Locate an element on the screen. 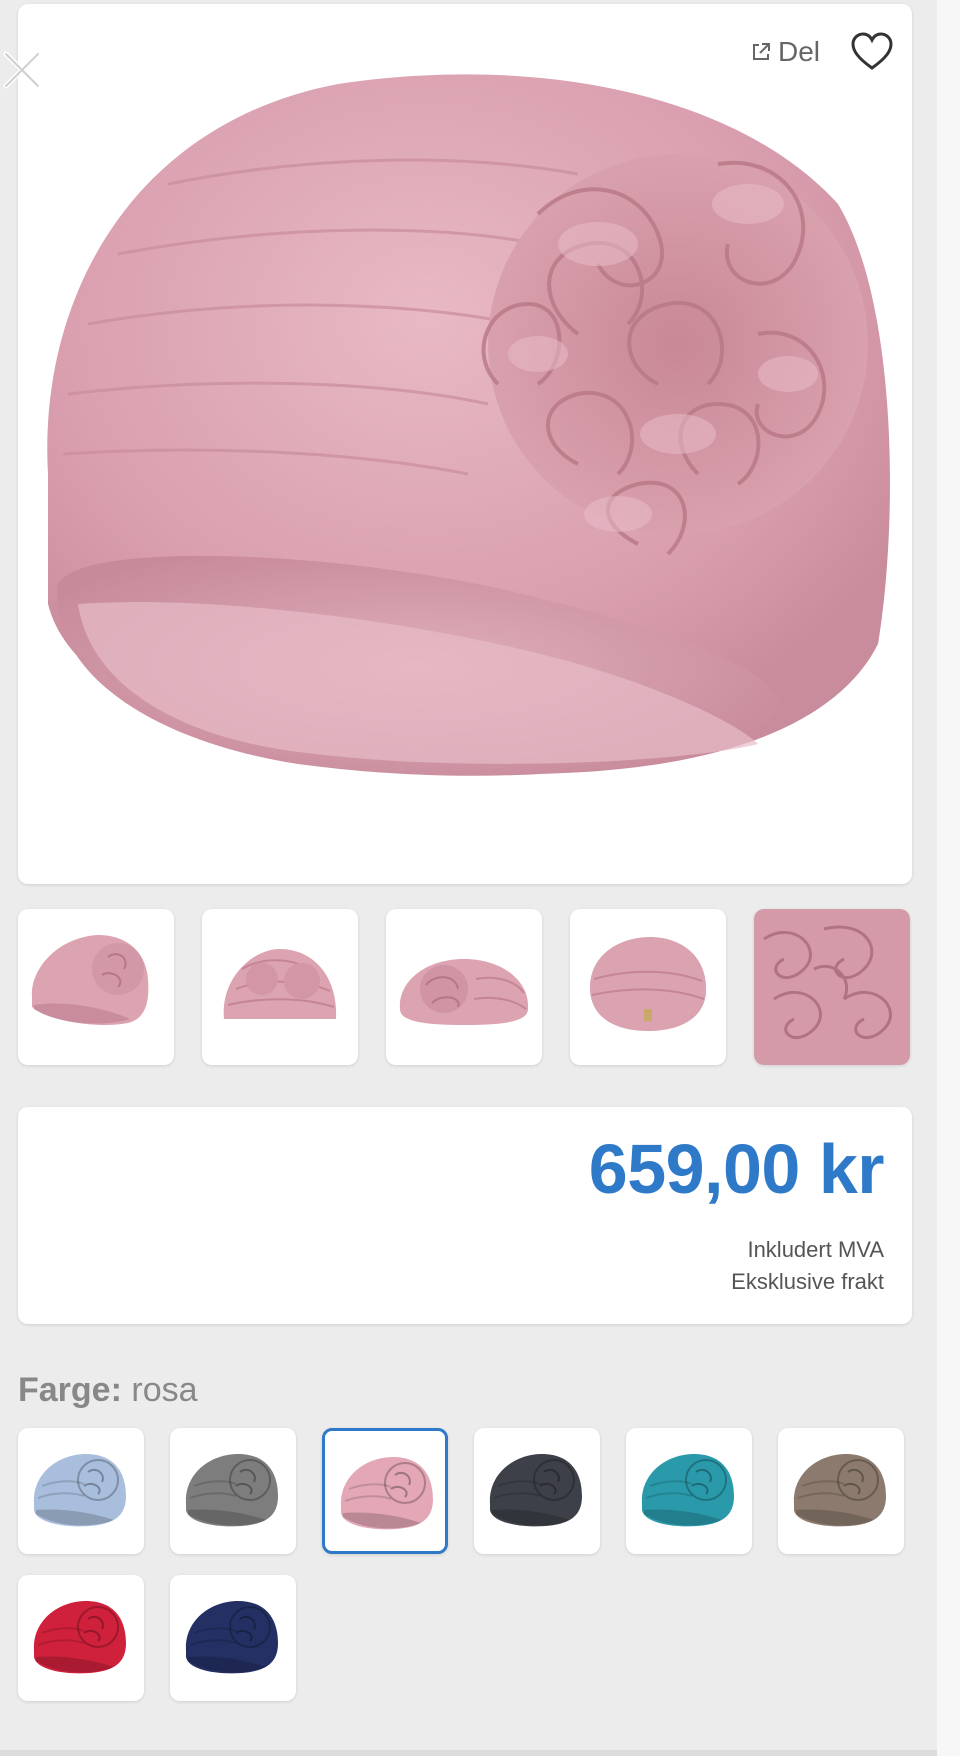  shipping-note: Eksklusive frakt is located at coordinates (807, 1281).